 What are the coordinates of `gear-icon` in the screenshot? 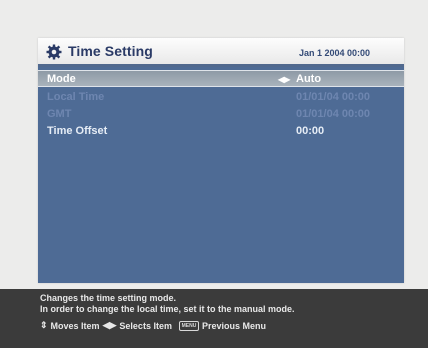 It's located at (54, 52).